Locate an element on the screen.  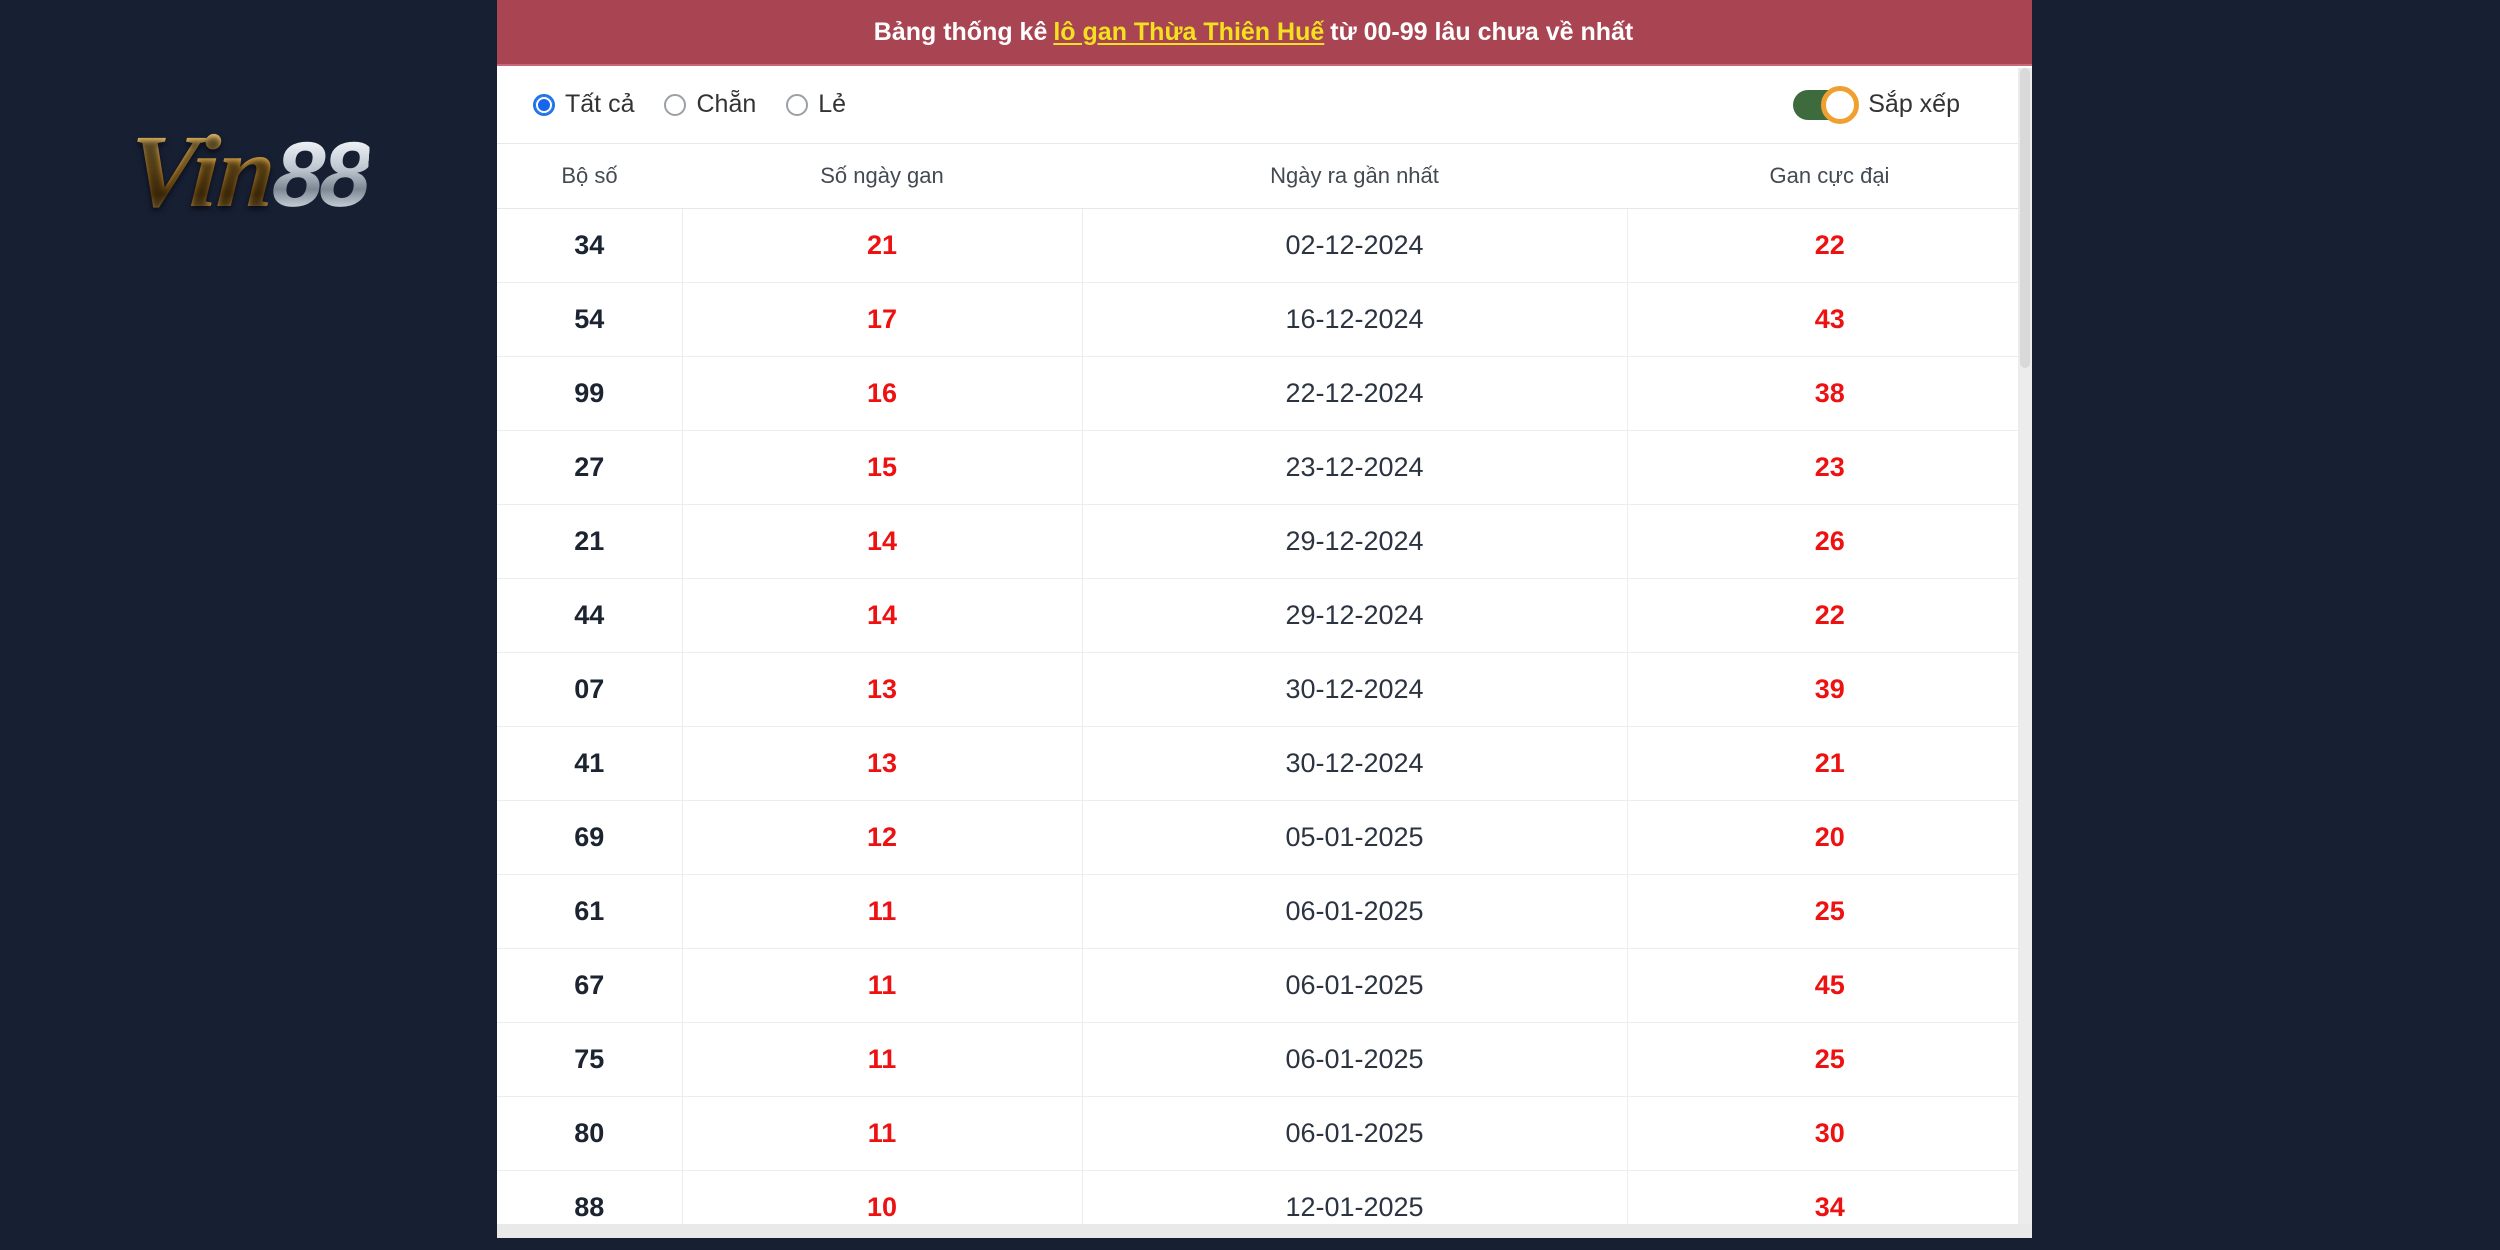
table-row: 41 13 30-12-2024 21 is located at coordinates (1264, 763).